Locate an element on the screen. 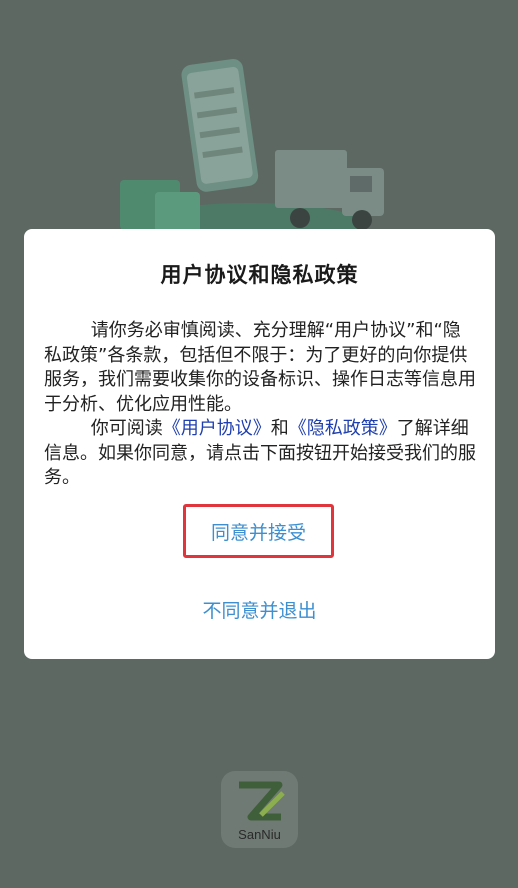 This screenshot has width=518, height=888. dialog-title: 用户协议和隐私政策 is located at coordinates (259, 275).